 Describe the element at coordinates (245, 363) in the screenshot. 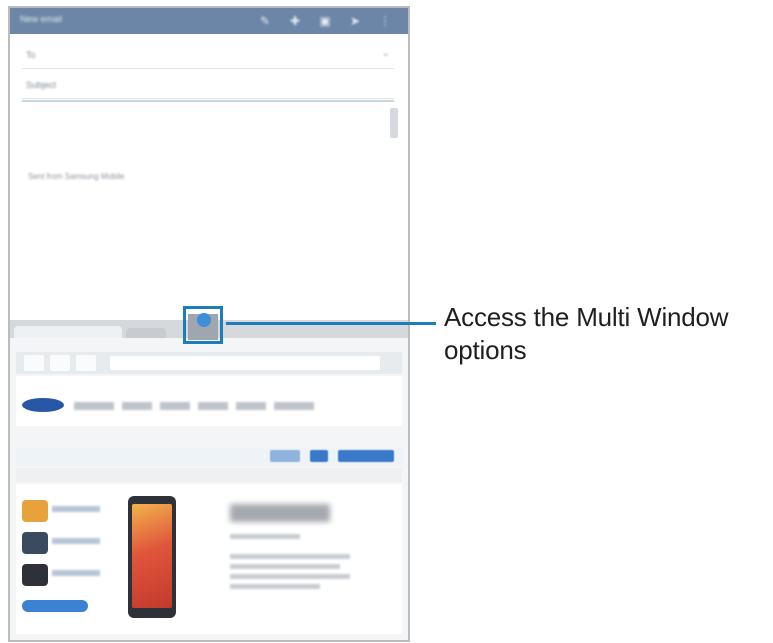

I see `url-field` at that location.